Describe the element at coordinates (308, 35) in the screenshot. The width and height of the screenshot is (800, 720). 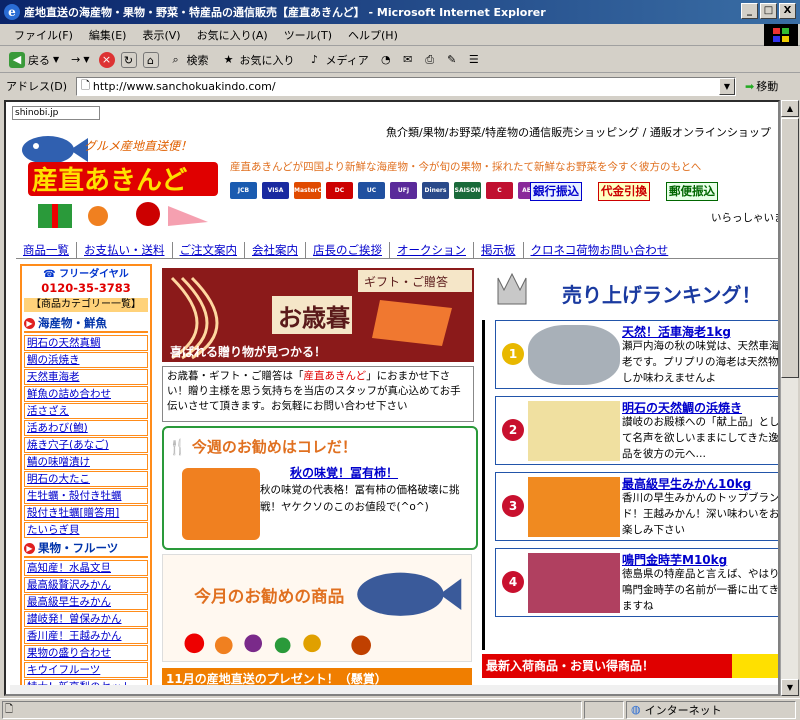
I see `menu-tools: ツール(T)` at that location.